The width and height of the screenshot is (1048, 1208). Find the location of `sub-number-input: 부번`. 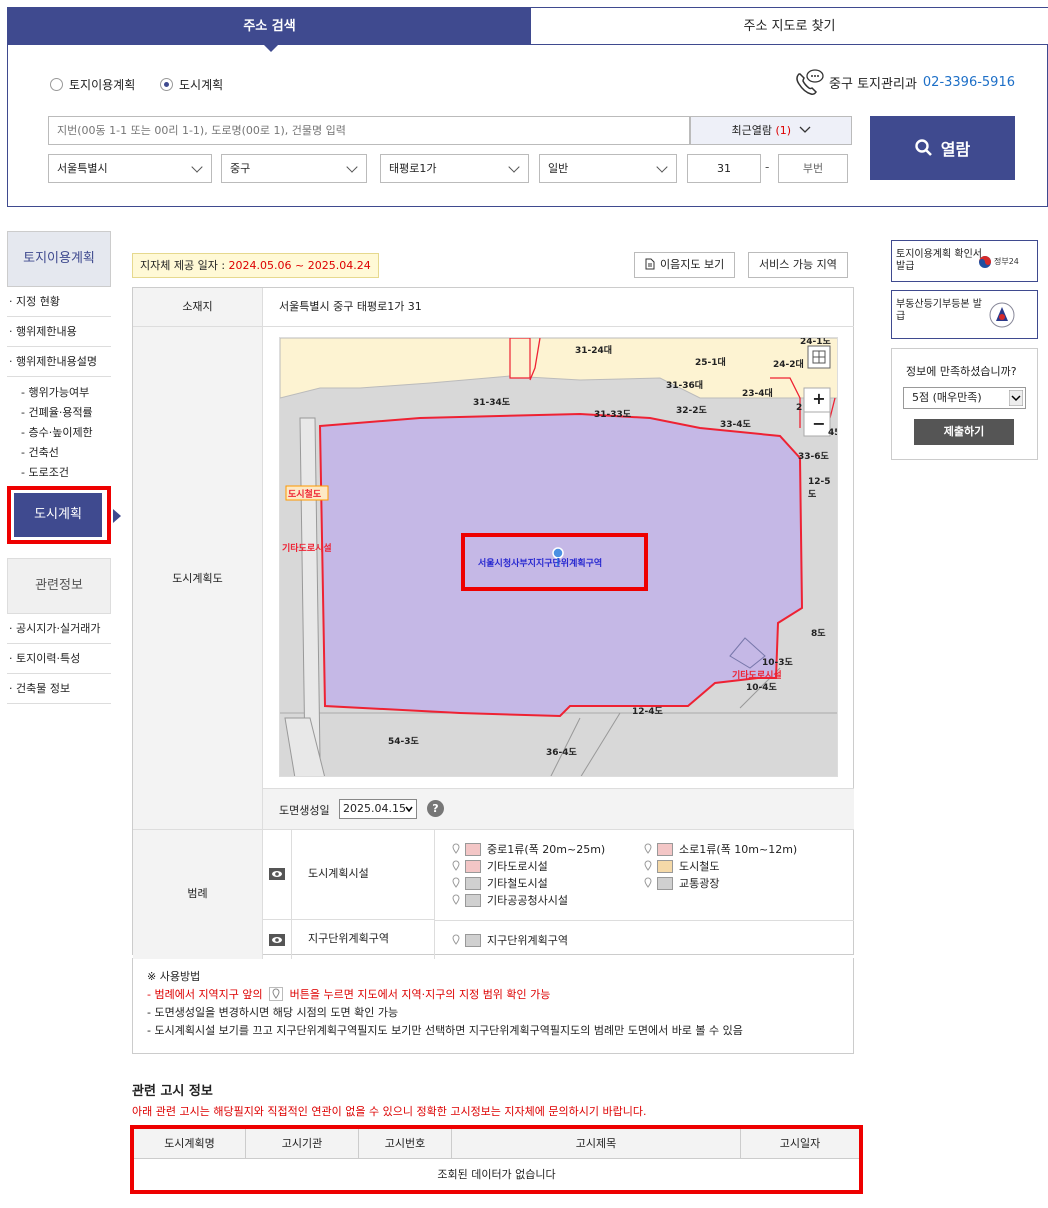

sub-number-input: 부번 is located at coordinates (813, 168).